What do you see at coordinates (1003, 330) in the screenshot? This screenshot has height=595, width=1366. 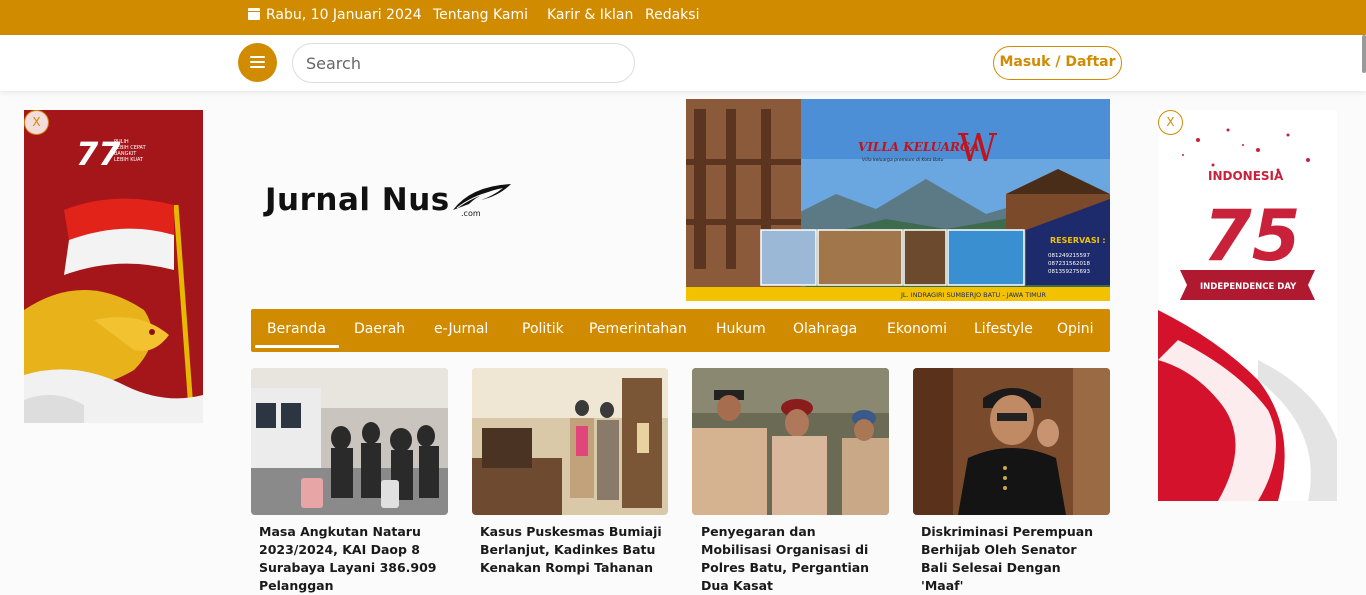 I see `nav-item-lifestyle: Lifestyle` at bounding box center [1003, 330].